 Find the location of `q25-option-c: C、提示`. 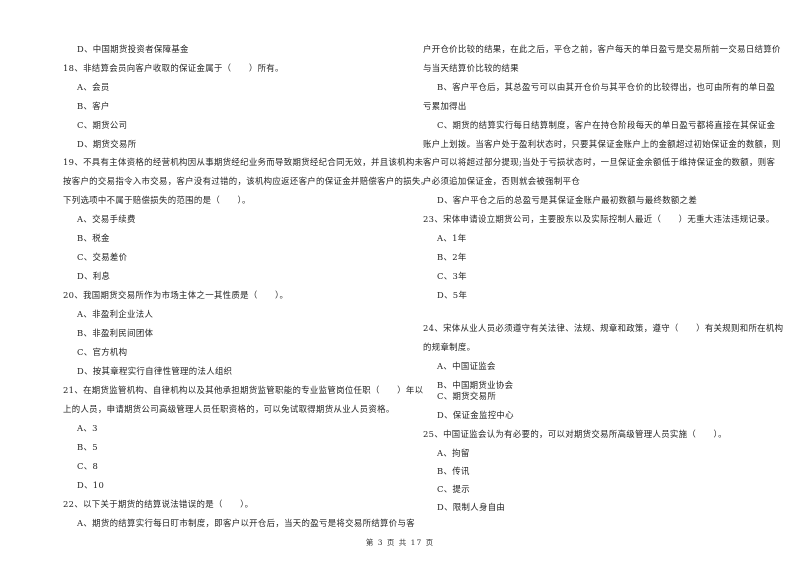

q25-option-c: C、提示 is located at coordinates (453, 489).